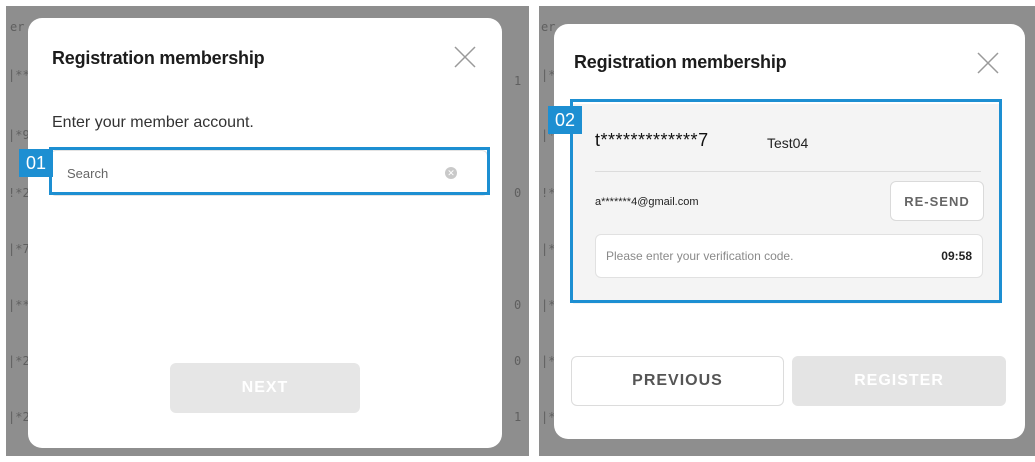 This screenshot has height=462, width=1035. Describe the element at coordinates (677, 381) in the screenshot. I see `previous-button: PREVIOUS` at that location.